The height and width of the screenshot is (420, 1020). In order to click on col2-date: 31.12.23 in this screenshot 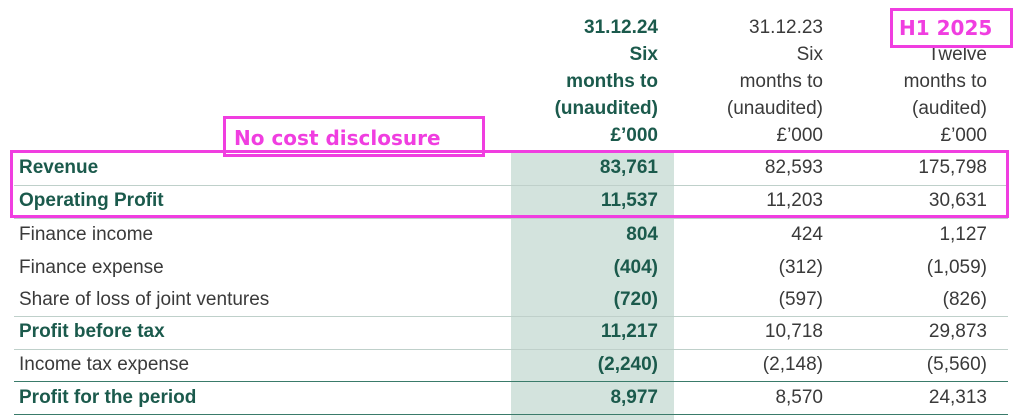, I will do `click(786, 27)`.